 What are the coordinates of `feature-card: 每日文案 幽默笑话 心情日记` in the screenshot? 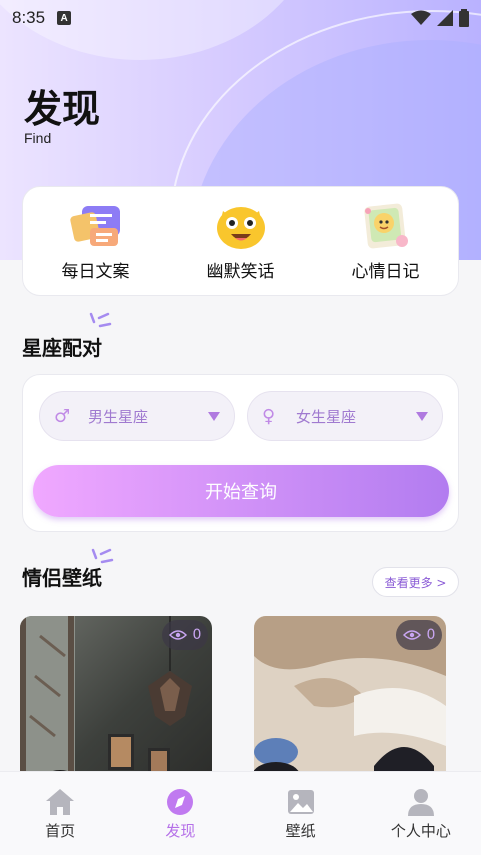 It's located at (240, 241).